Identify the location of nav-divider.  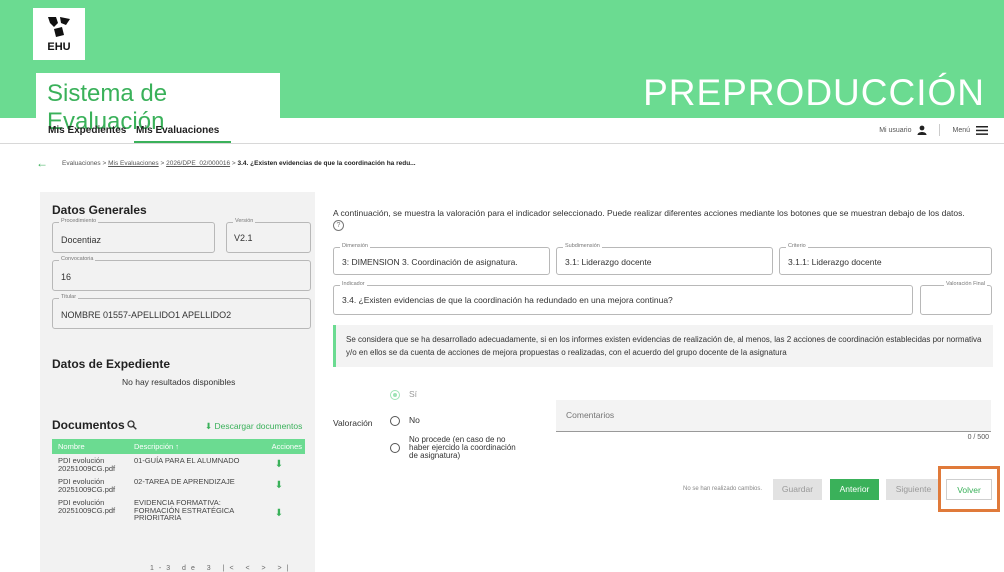
(940, 130).